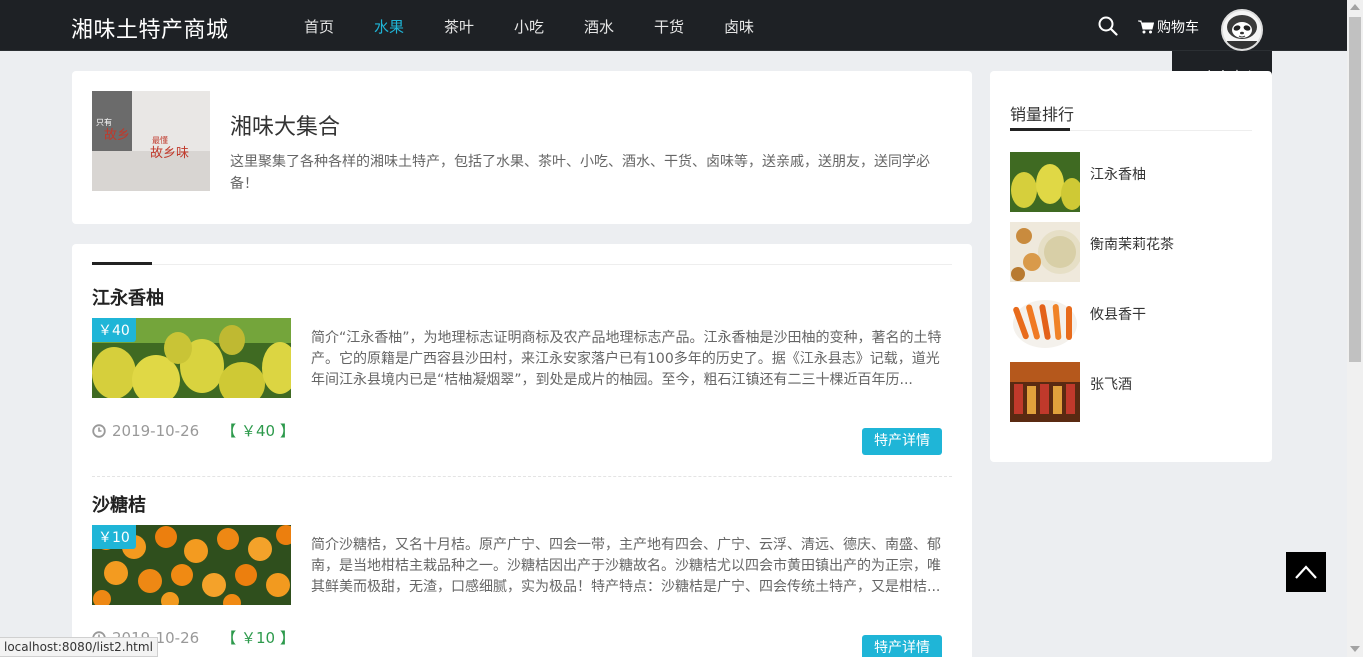  I want to click on cart-label: 购物车, so click(1178, 28).